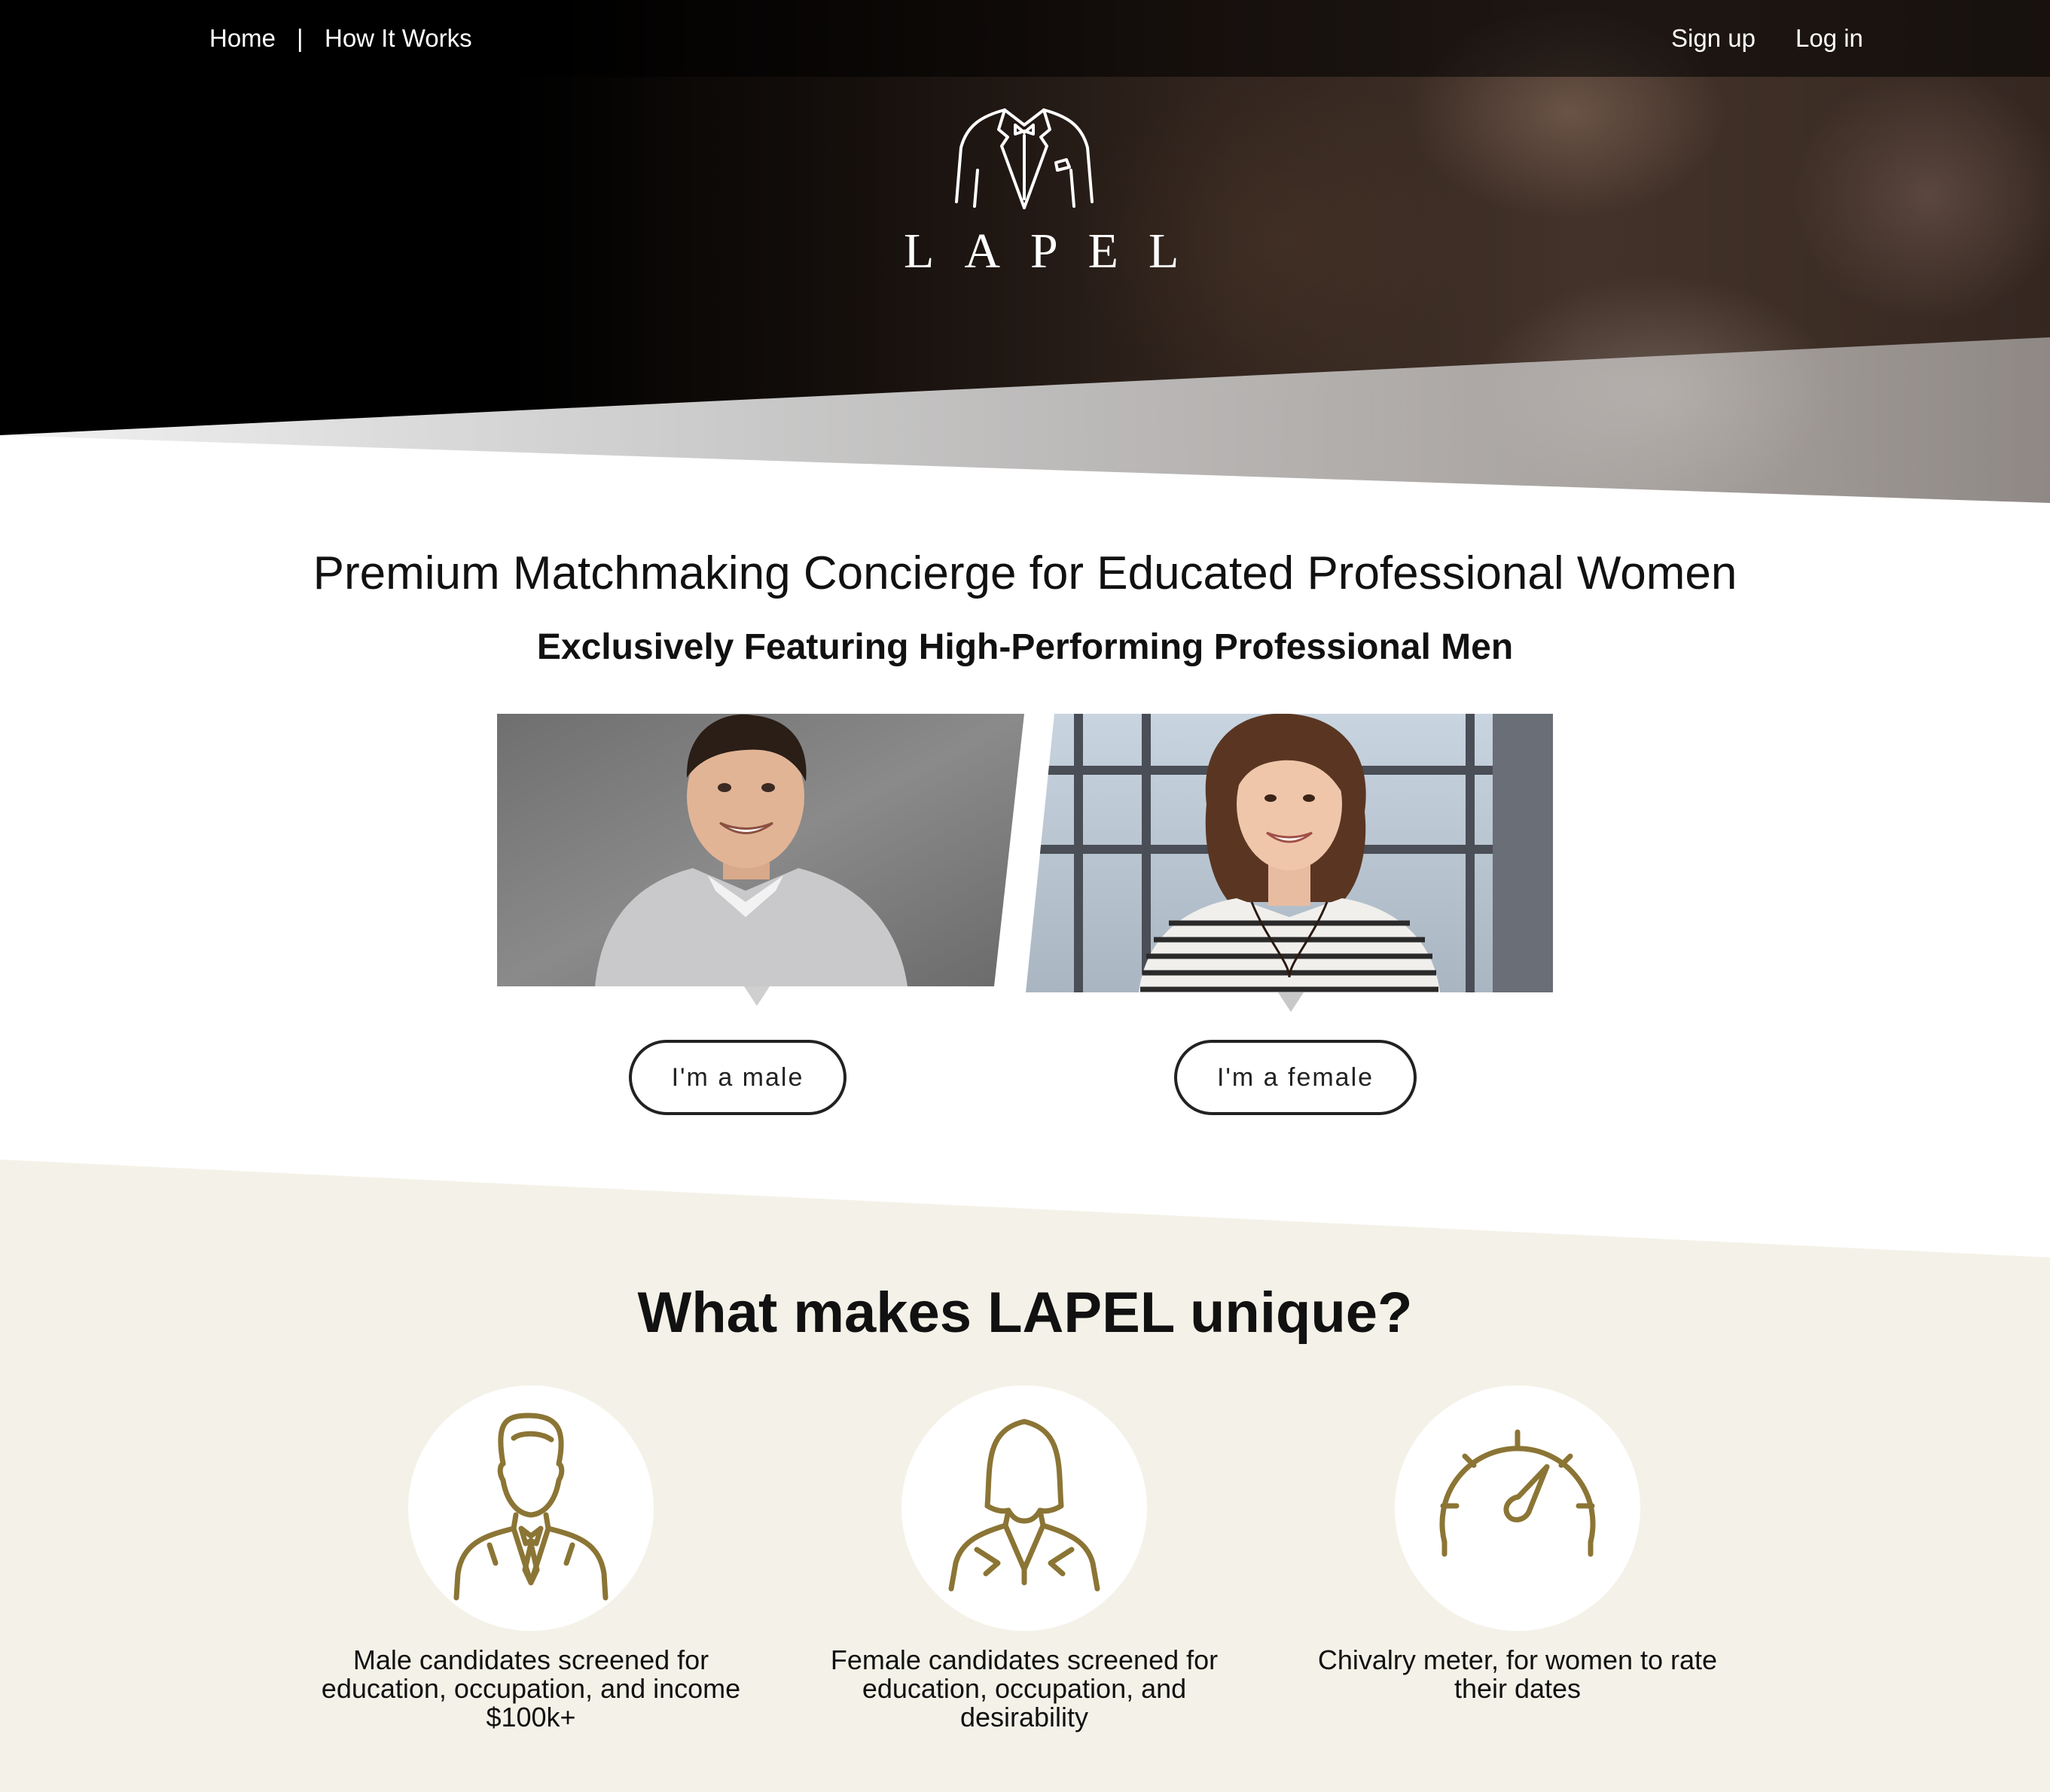 Image resolution: width=2050 pixels, height=1792 pixels. What do you see at coordinates (1025, 1313) in the screenshot?
I see `features-section-title: What makes LAPEL unique?` at bounding box center [1025, 1313].